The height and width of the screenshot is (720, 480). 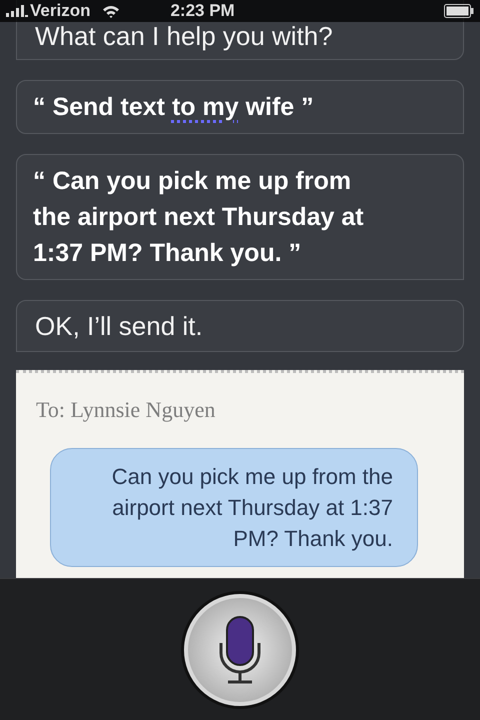 What do you see at coordinates (17, 11) in the screenshot?
I see `signal-icon` at bounding box center [17, 11].